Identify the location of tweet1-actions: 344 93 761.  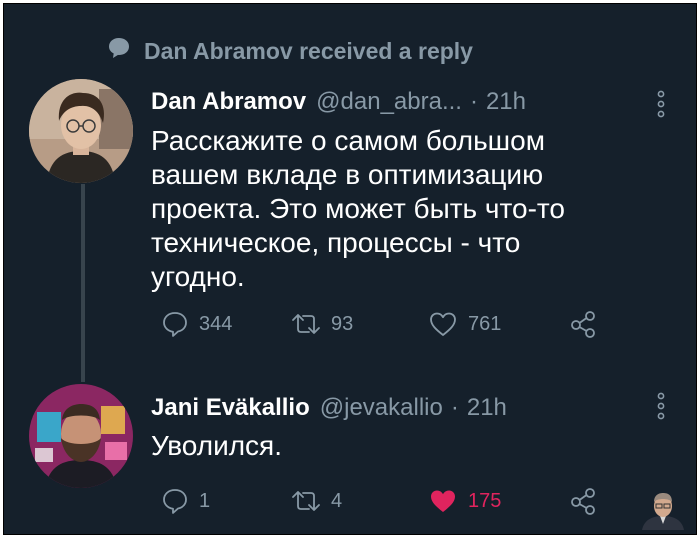
(379, 324).